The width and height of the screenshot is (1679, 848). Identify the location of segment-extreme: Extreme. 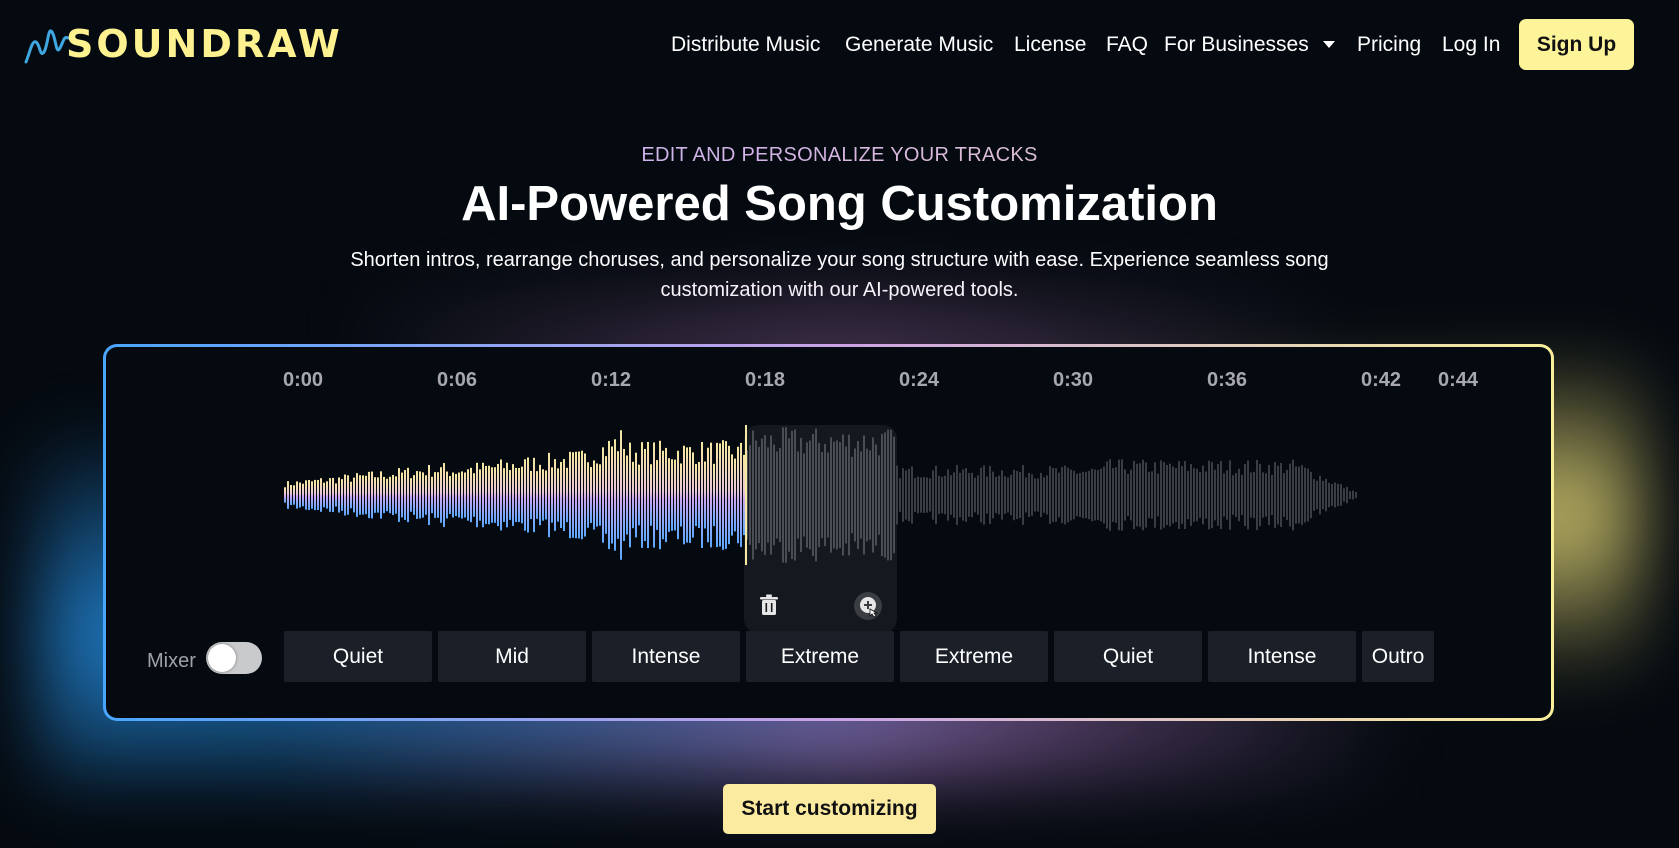
(974, 656).